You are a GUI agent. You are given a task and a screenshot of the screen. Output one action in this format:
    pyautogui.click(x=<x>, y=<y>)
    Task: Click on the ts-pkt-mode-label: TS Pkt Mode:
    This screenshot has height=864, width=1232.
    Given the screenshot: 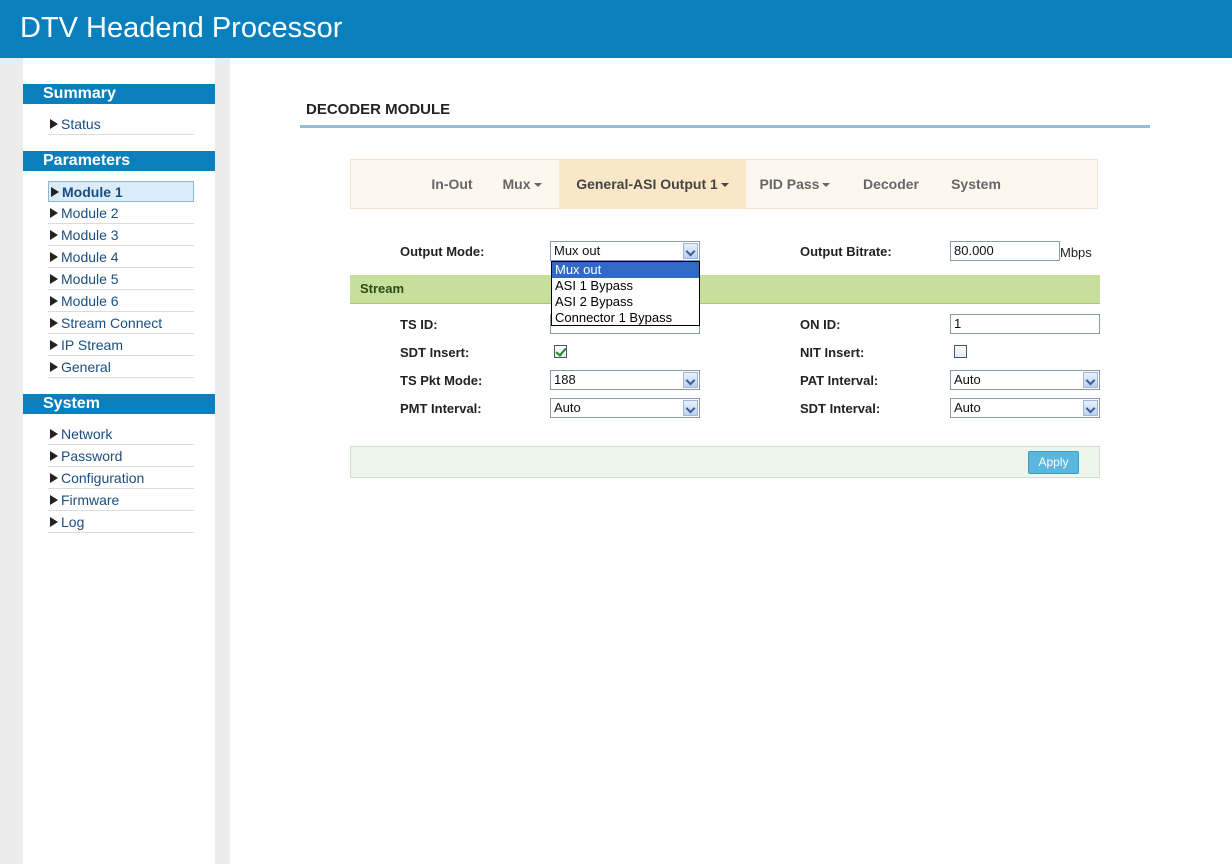 What is the action you would take?
    pyautogui.click(x=441, y=380)
    